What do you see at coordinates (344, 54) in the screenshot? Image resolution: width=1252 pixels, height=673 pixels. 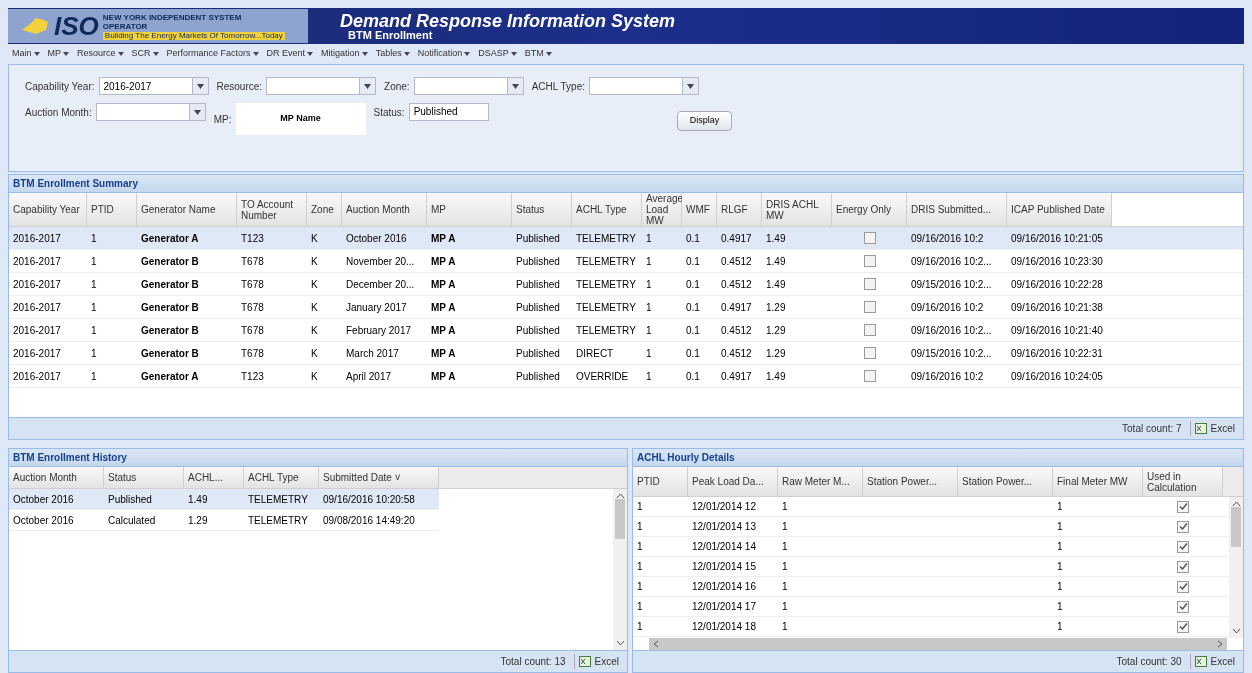 I see `menu-item: Mitigation` at bounding box center [344, 54].